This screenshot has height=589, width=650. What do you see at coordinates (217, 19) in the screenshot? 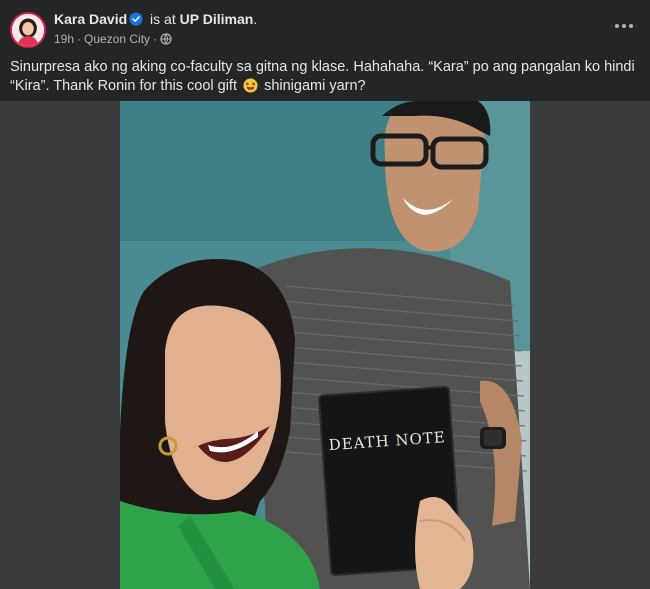
I see `location-link: UP Diliman` at bounding box center [217, 19].